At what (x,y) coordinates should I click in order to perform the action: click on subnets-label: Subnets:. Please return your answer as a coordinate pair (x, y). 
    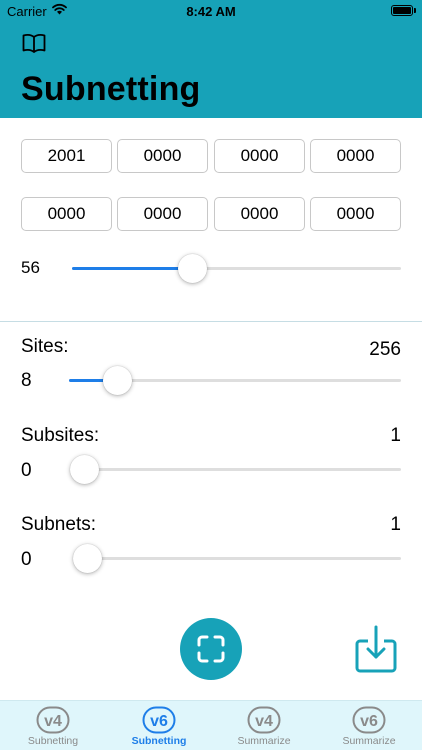
    Looking at the image, I should click on (58, 524).